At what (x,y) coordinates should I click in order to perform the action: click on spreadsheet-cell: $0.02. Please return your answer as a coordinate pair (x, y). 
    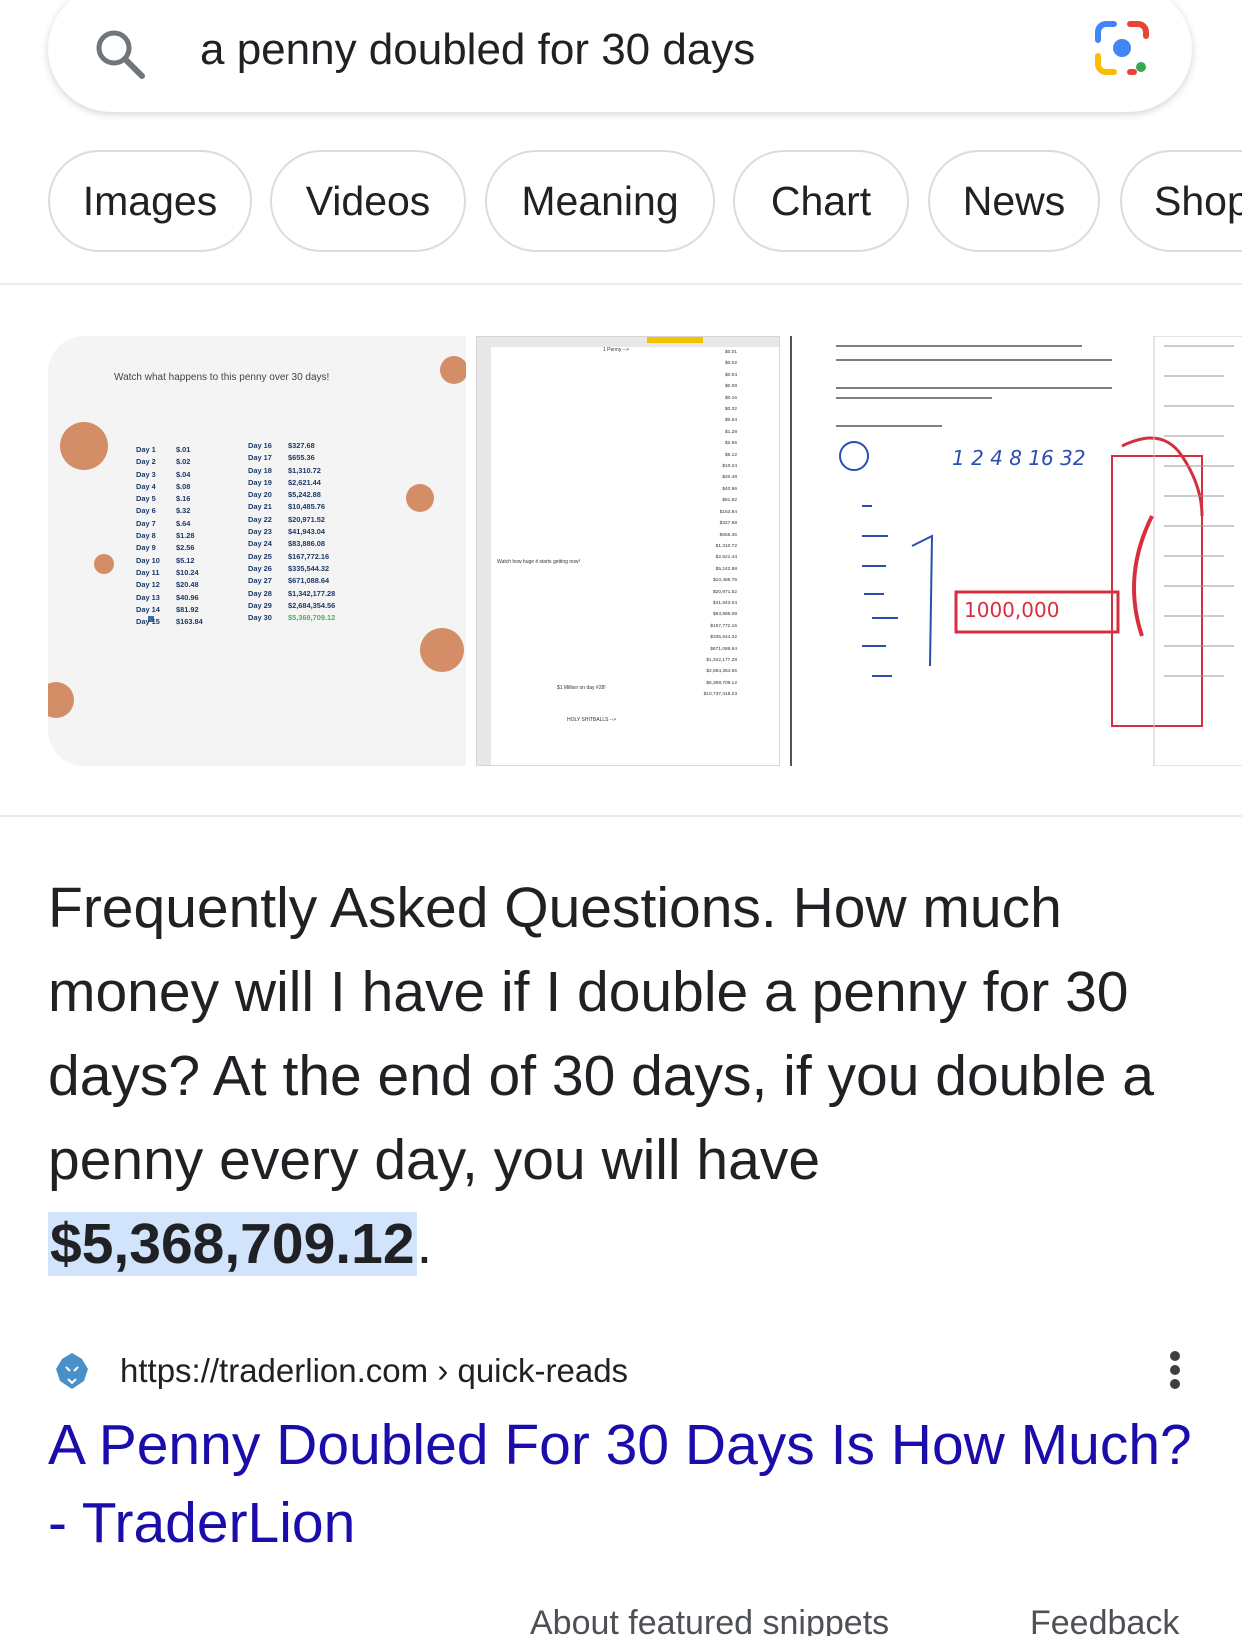
    Looking at the image, I should click on (730, 364).